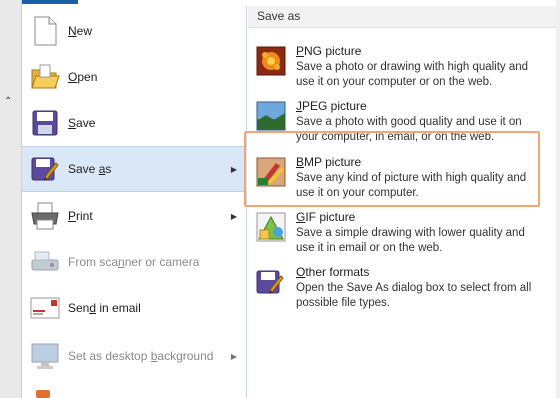 Image resolution: width=560 pixels, height=398 pixels. I want to click on option-title: Other formats, so click(333, 272).